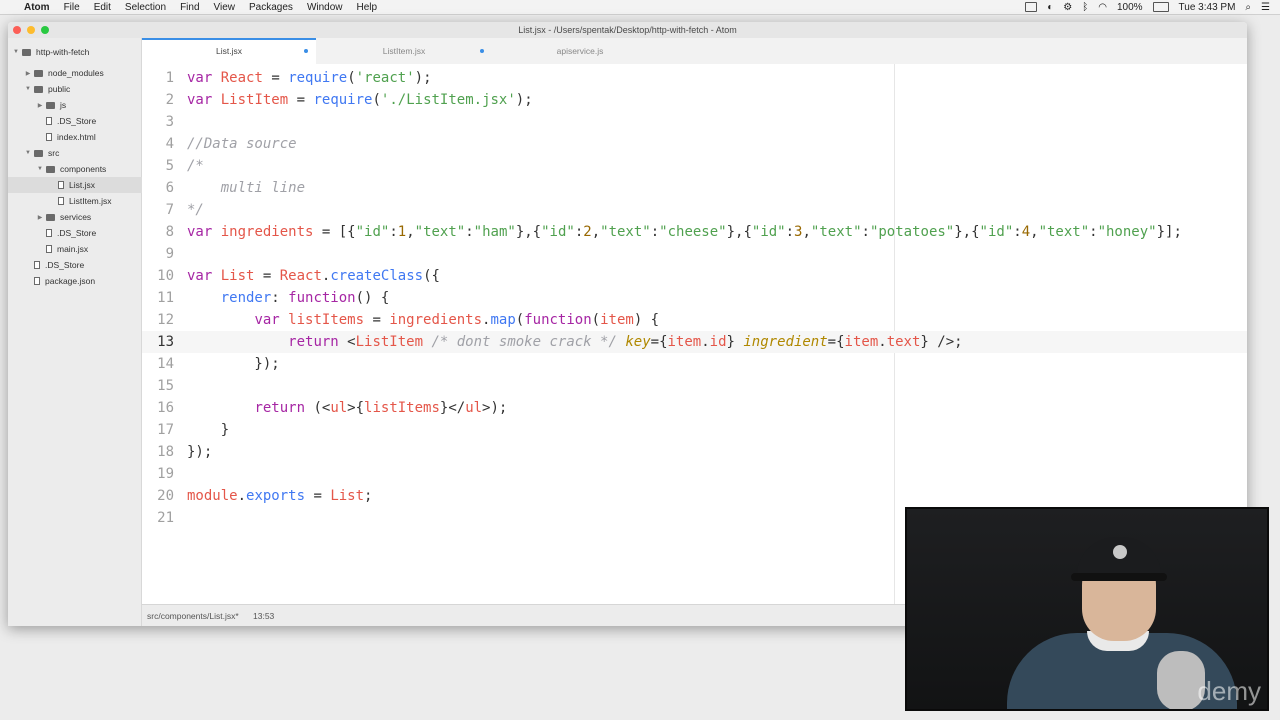 Image resolution: width=1280 pixels, height=720 pixels. What do you see at coordinates (16, 52) in the screenshot?
I see `chevron-down-icon: ▼` at bounding box center [16, 52].